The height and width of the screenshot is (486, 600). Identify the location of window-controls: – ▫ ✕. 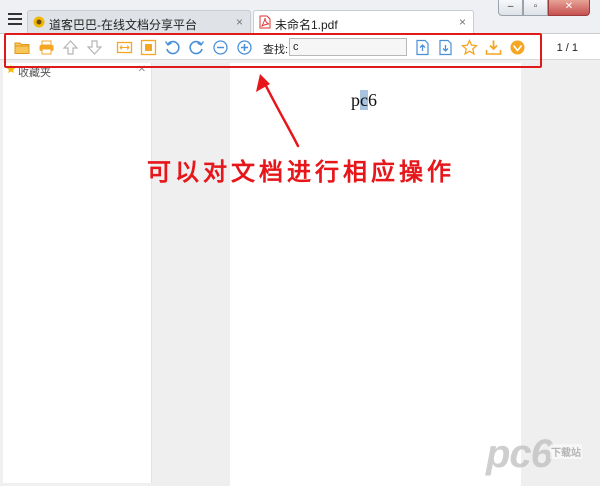
(544, 9).